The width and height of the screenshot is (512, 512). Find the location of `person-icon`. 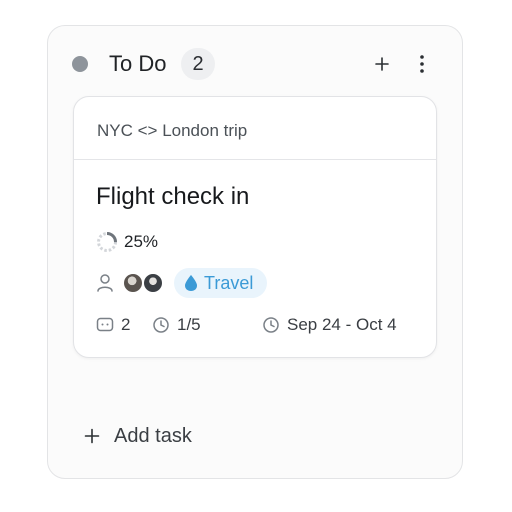

person-icon is located at coordinates (105, 283).